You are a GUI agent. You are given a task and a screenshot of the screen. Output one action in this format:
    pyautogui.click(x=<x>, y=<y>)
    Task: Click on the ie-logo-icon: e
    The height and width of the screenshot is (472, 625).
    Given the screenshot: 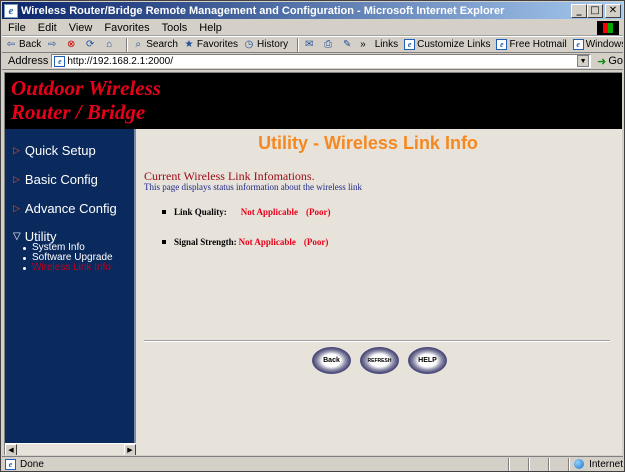 What is the action you would take?
    pyautogui.click(x=11, y=10)
    